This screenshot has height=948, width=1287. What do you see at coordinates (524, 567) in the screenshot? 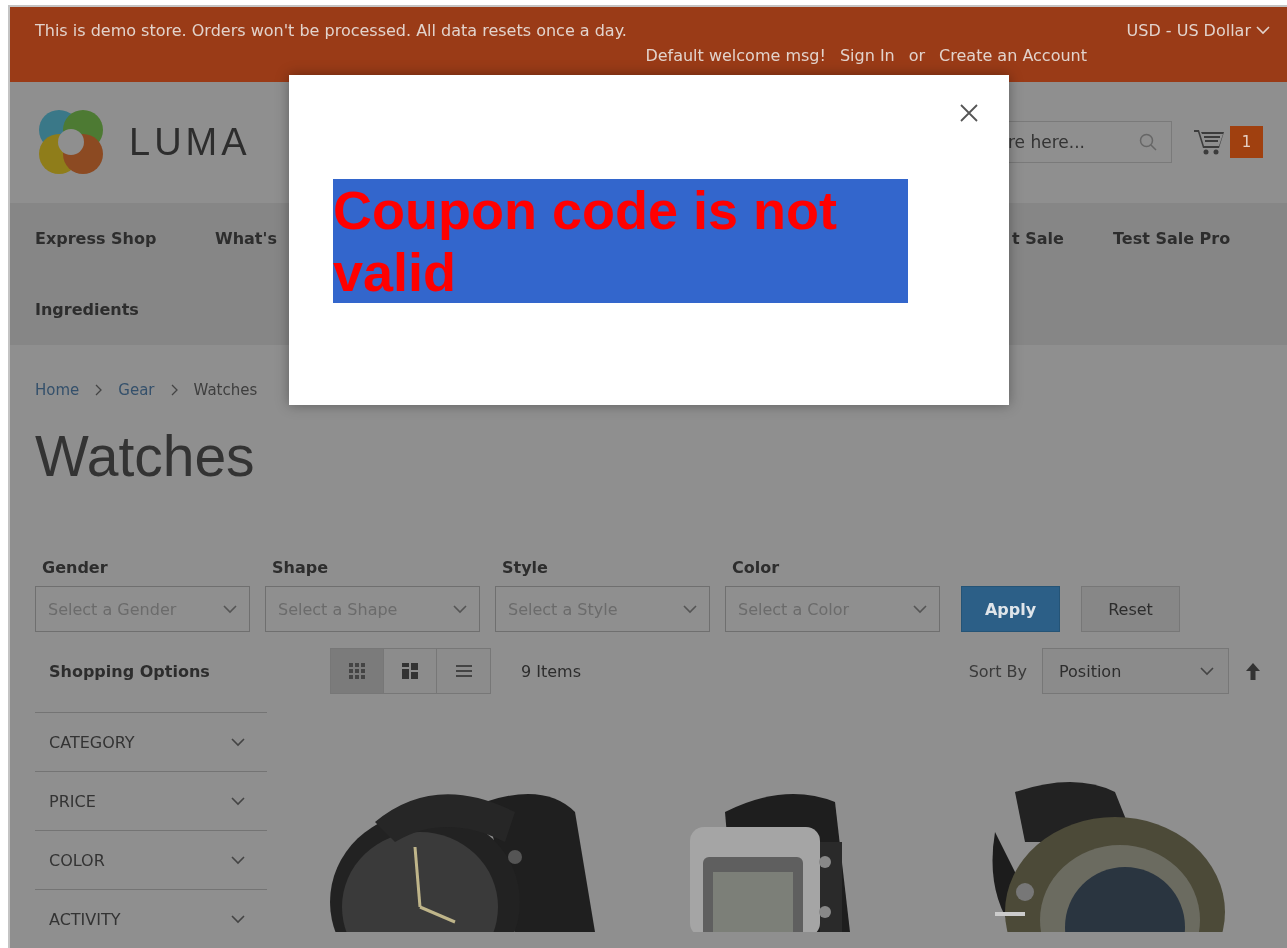
I see `filter-label: Style` at bounding box center [524, 567].